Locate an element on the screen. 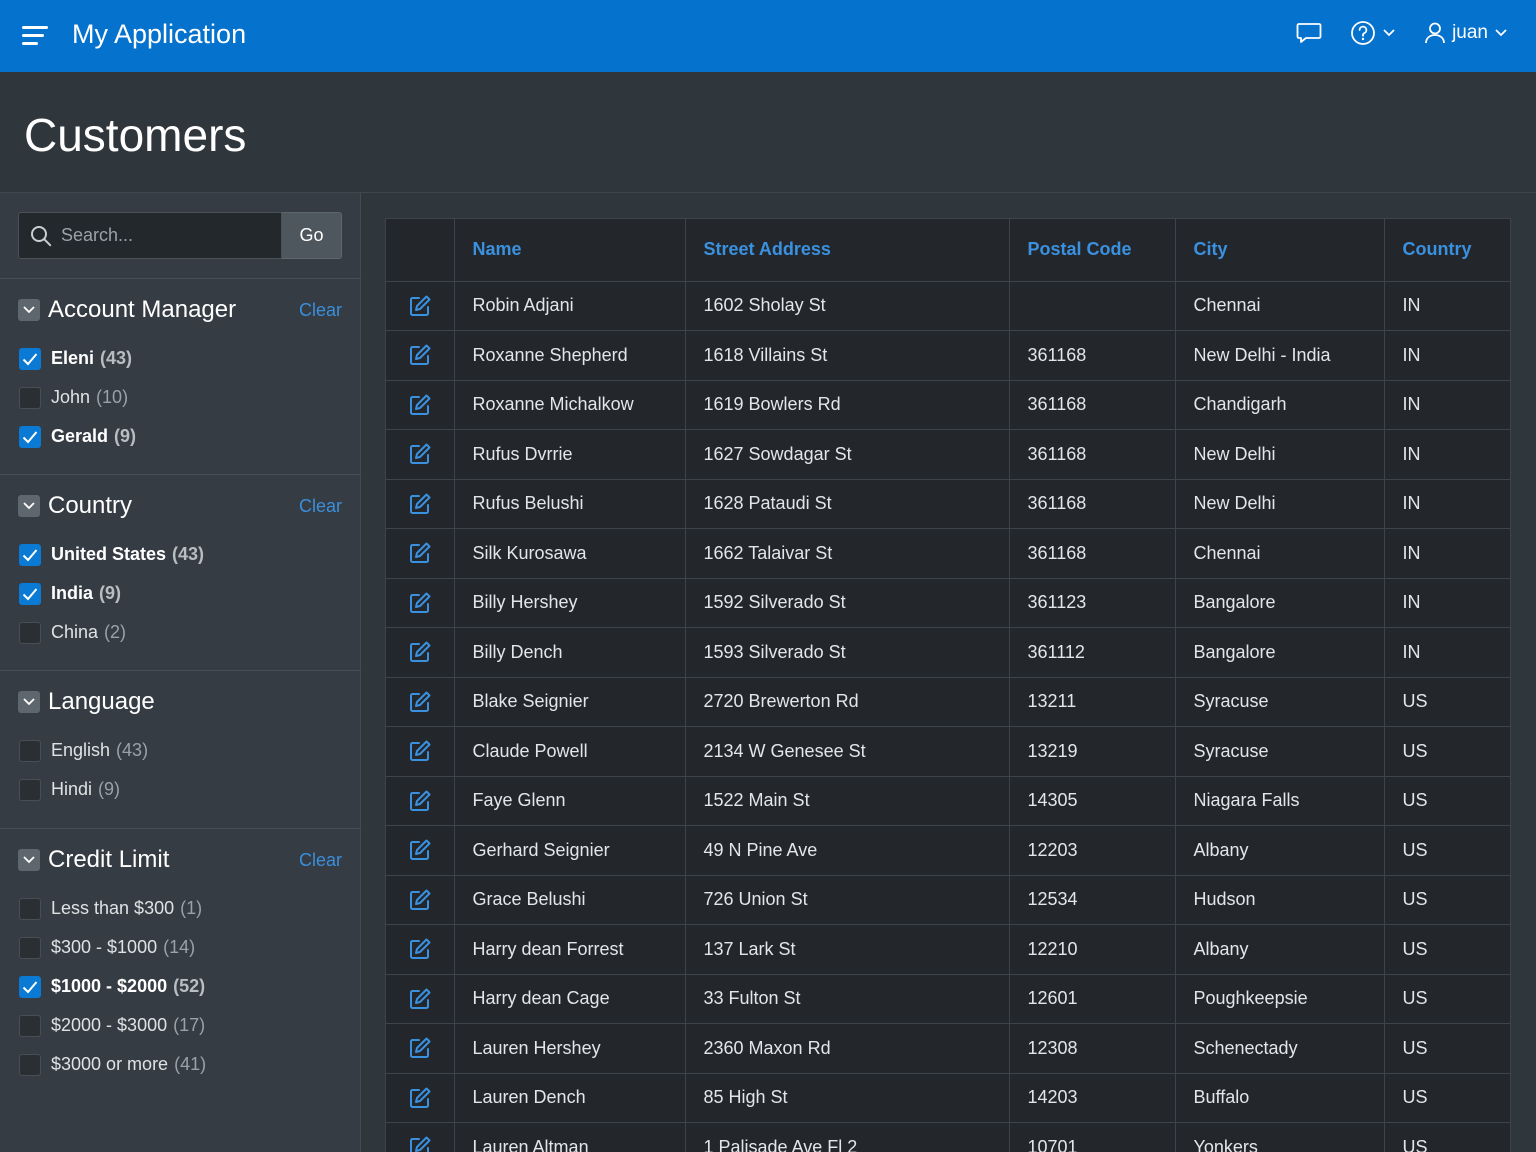  facet-option: China (2) is located at coordinates (180, 632).